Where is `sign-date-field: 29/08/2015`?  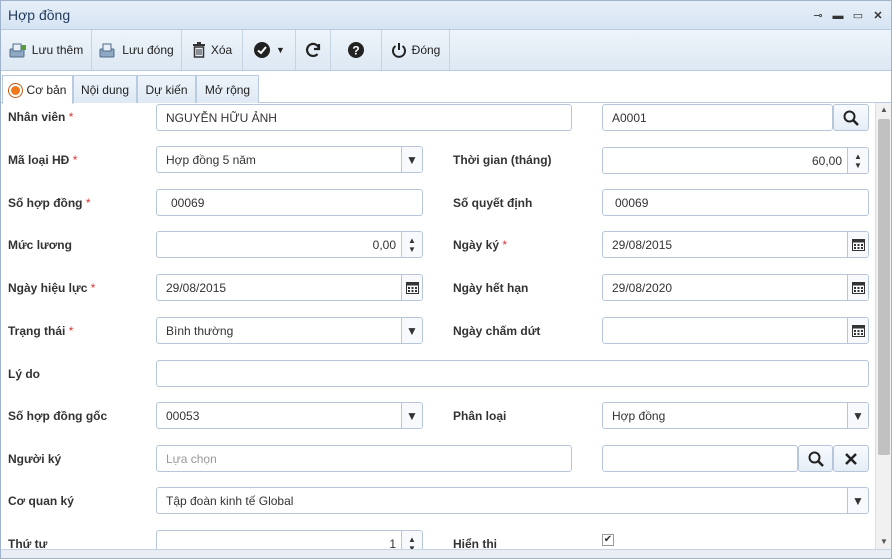 sign-date-field: 29/08/2015 is located at coordinates (735, 244).